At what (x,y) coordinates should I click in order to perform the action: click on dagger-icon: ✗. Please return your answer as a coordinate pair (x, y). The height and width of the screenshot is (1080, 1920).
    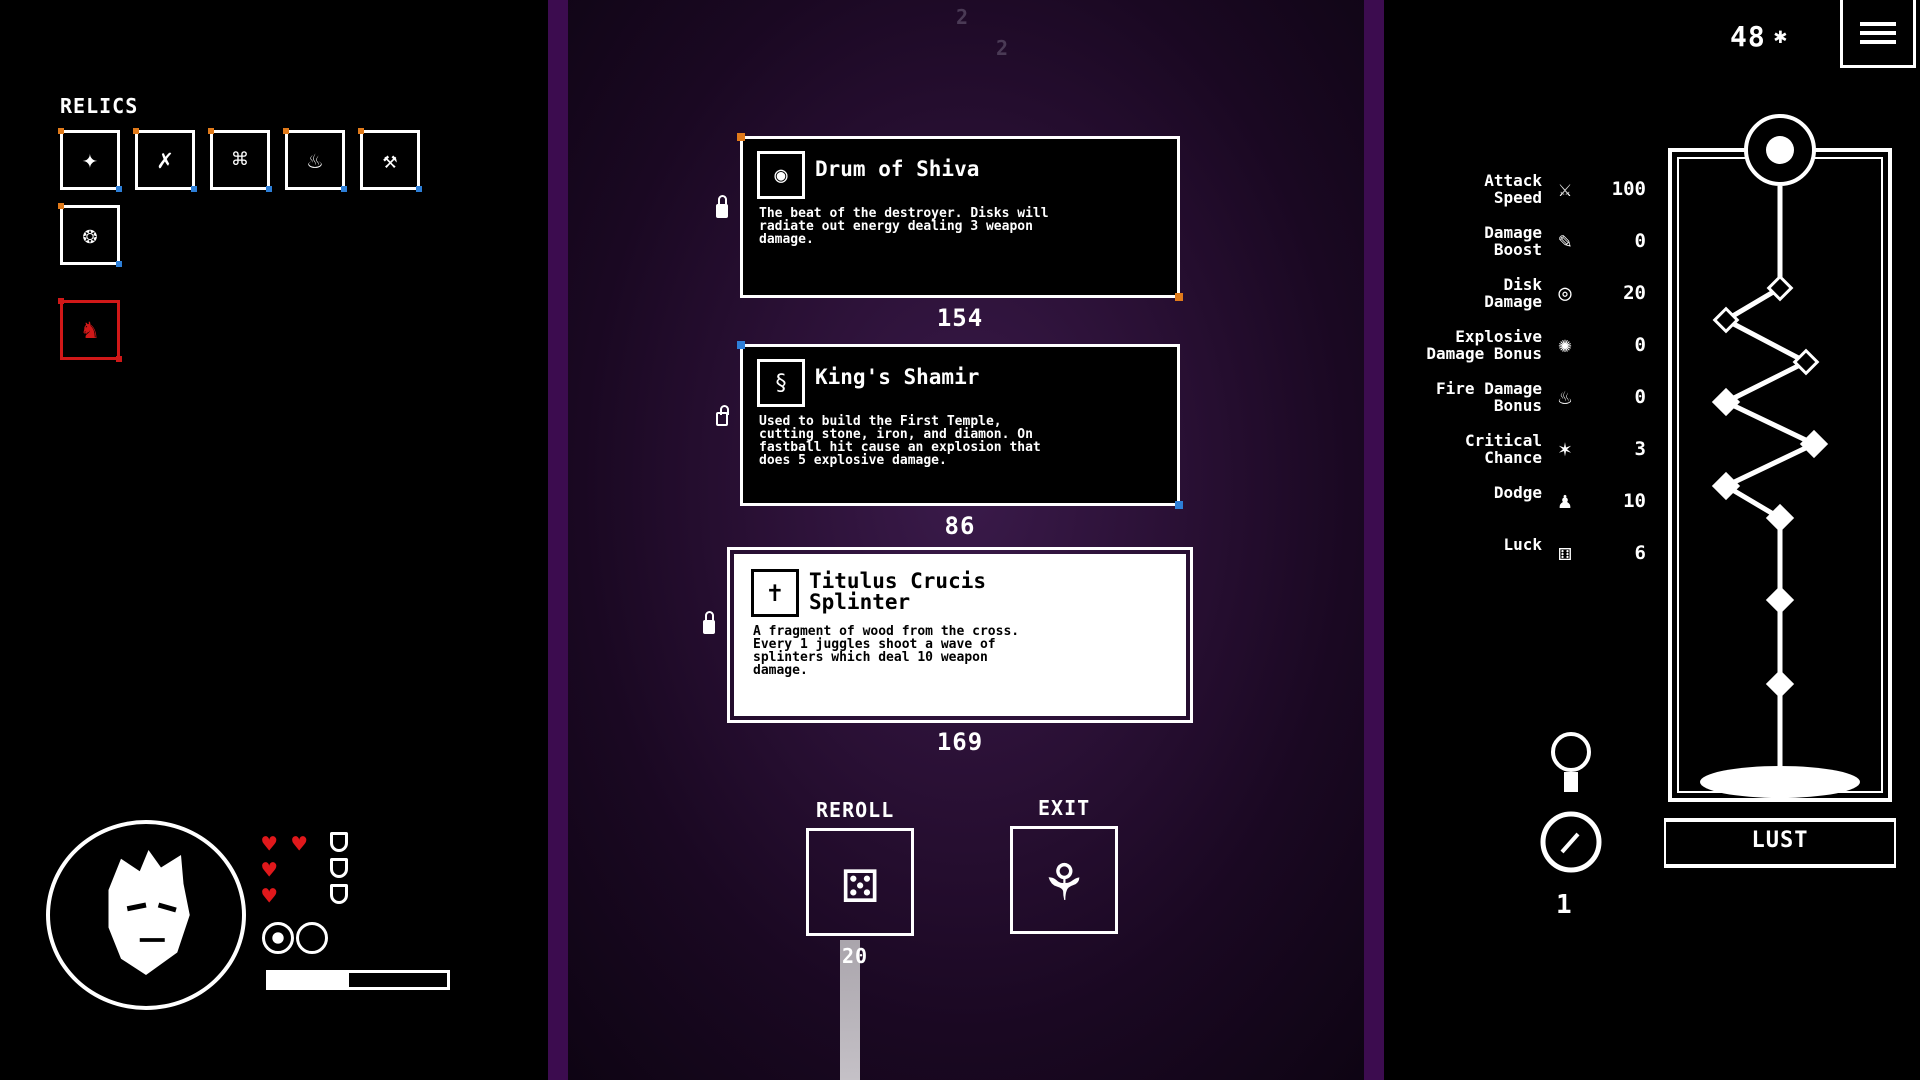
    Looking at the image, I should click on (165, 160).